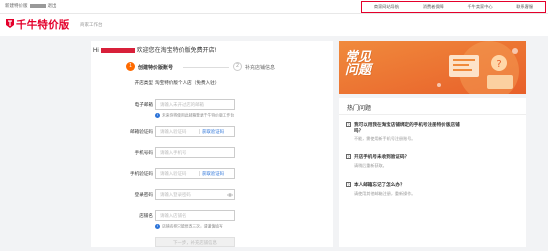 The width and height of the screenshot is (548, 251). Describe the element at coordinates (195, 152) in the screenshot. I see `phone-input` at that location.